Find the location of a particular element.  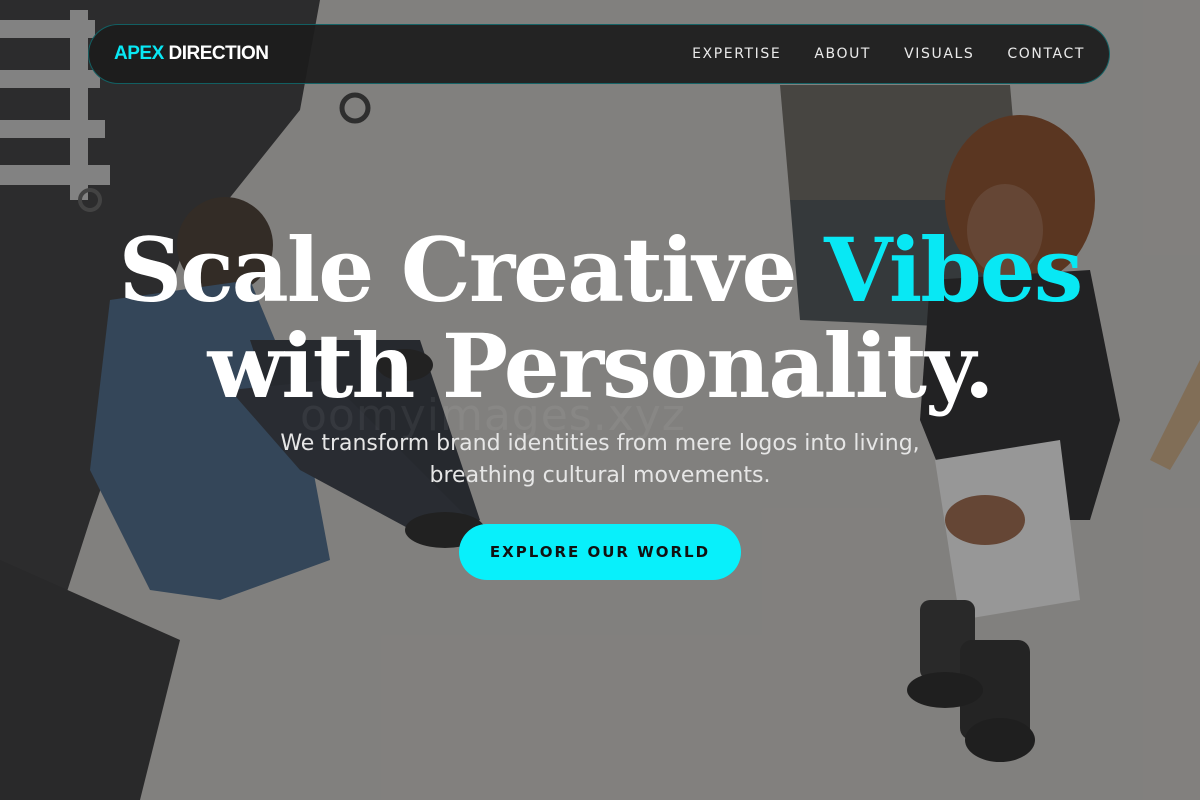

brand-logo: APEX DIRECTION is located at coordinates (191, 54).